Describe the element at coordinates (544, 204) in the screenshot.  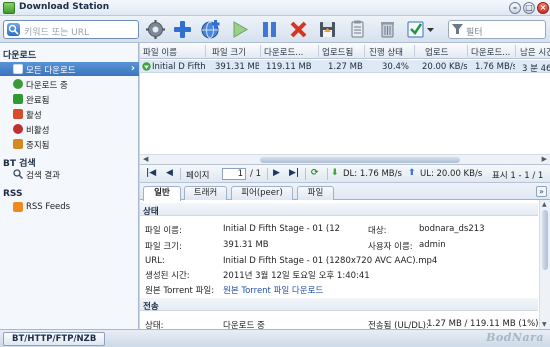
I see `scroll-up-icon: ▲` at that location.